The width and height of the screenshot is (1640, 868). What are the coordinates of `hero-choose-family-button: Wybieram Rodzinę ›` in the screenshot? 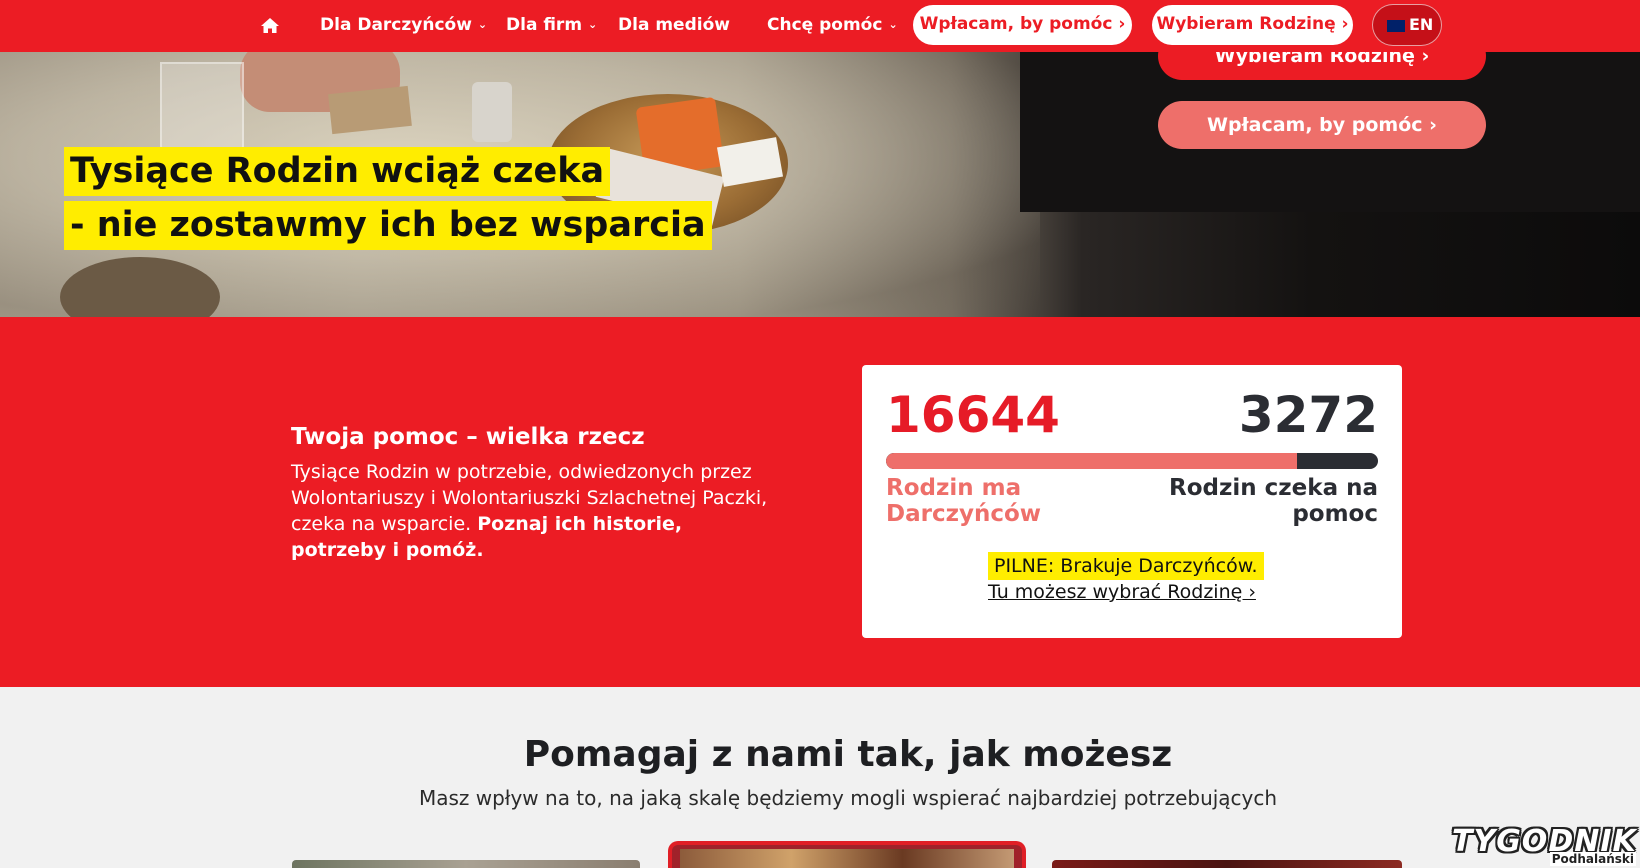 It's located at (1322, 66).